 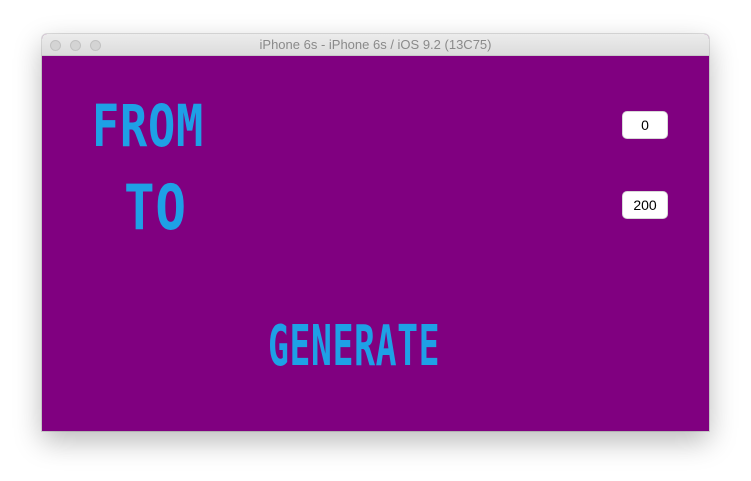 What do you see at coordinates (155, 207) in the screenshot?
I see `to-label: TO` at bounding box center [155, 207].